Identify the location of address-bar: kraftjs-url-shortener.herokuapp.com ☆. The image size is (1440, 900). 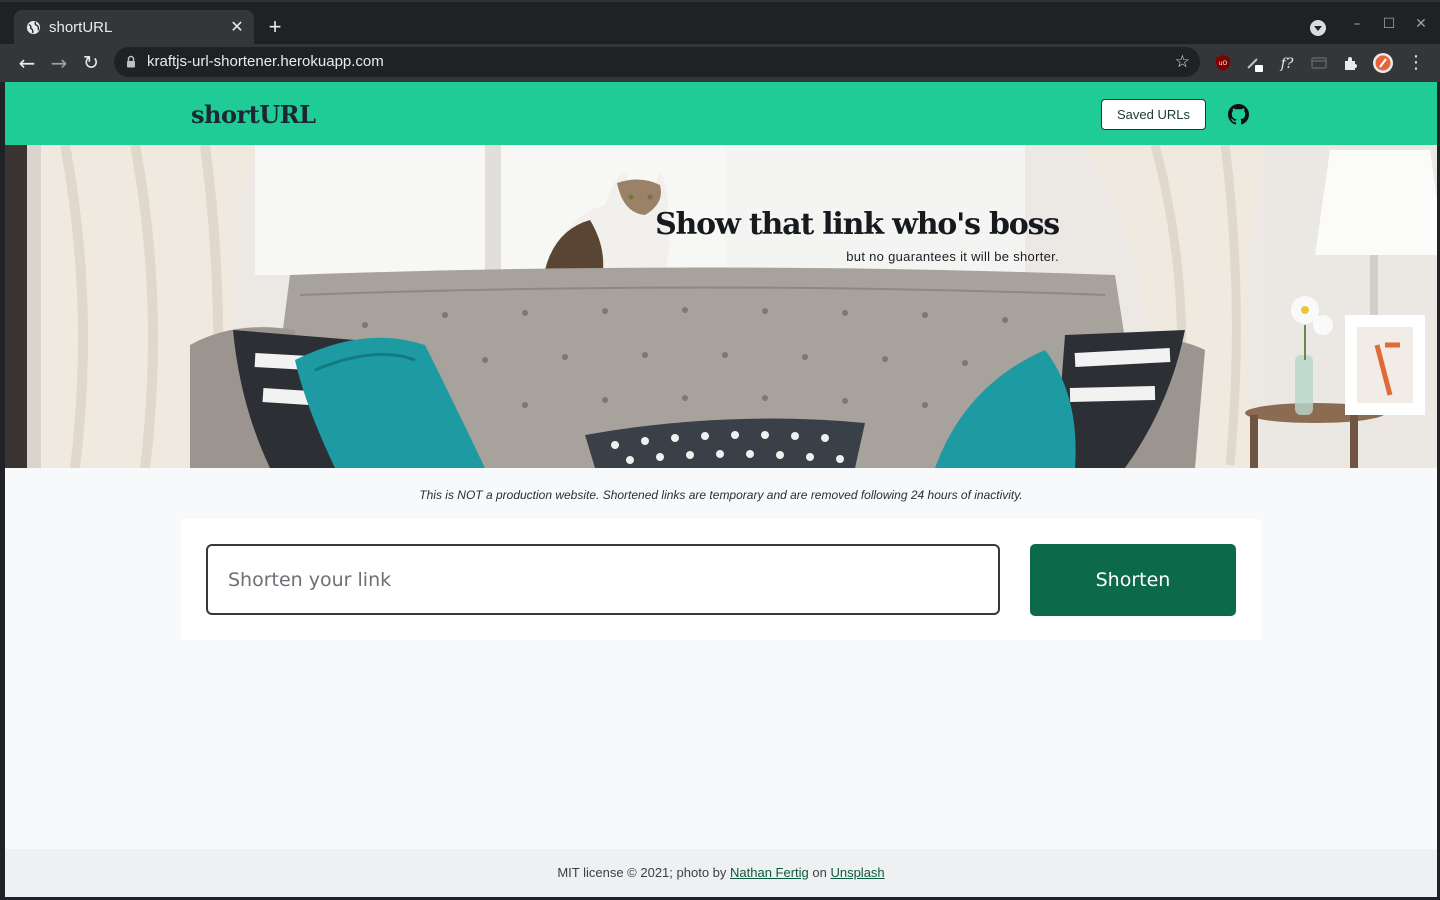
(657, 62).